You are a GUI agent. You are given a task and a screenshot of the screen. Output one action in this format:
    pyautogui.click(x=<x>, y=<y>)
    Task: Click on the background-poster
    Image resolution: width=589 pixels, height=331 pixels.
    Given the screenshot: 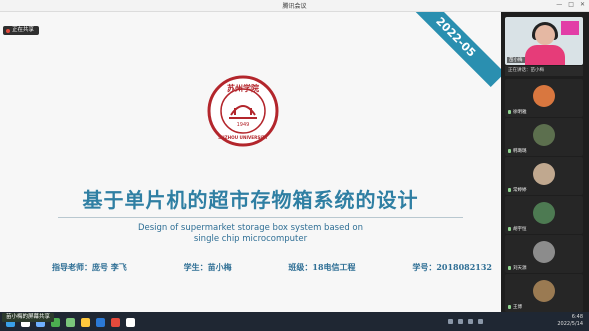 What is the action you would take?
    pyautogui.click(x=570, y=28)
    